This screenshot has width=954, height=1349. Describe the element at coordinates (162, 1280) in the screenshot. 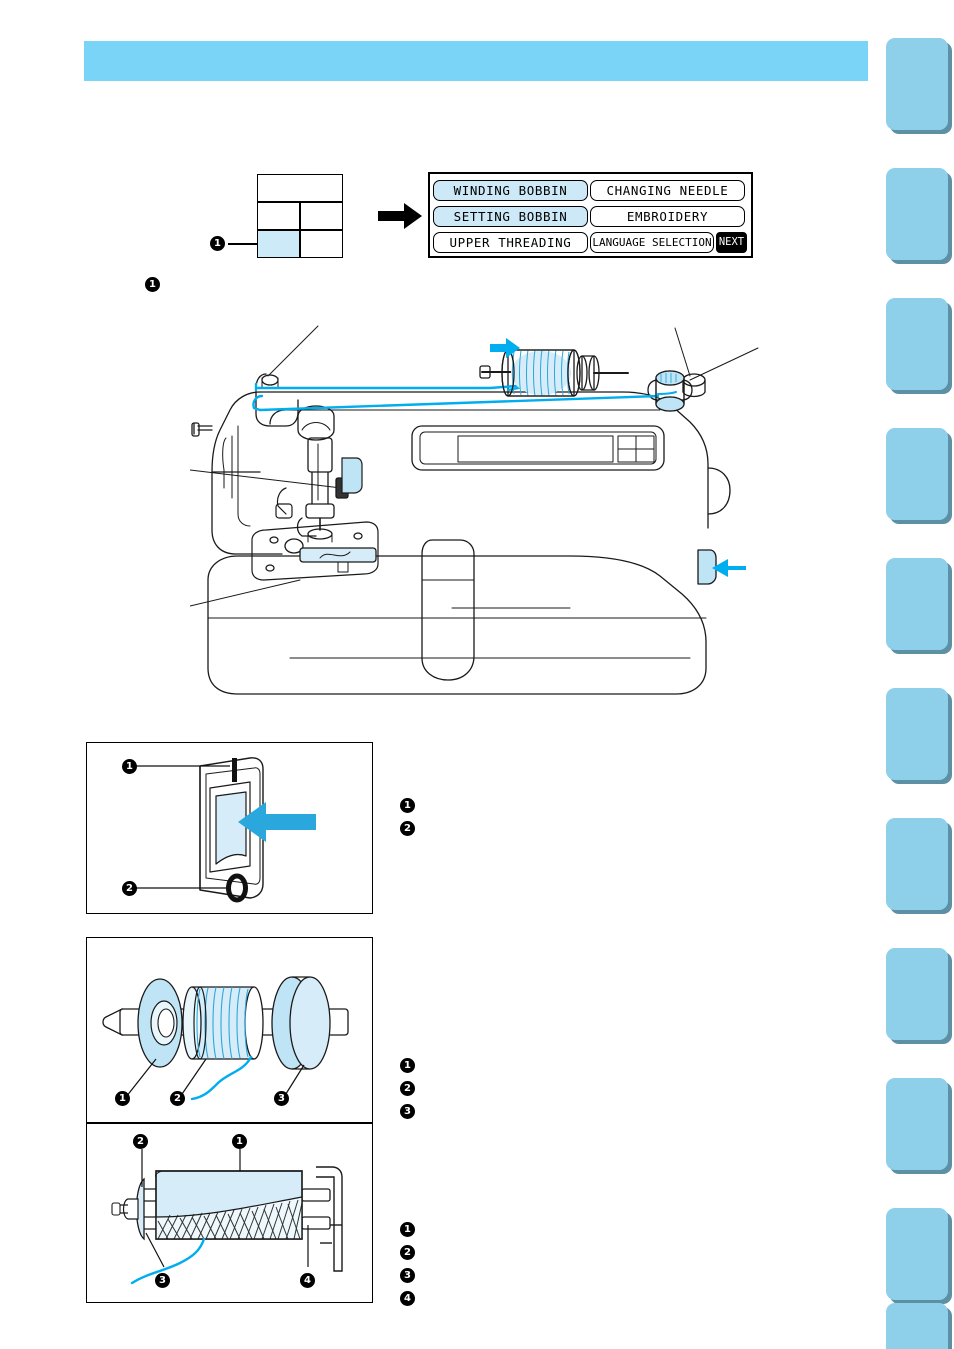

I see `cone-marker-3: 3` at that location.